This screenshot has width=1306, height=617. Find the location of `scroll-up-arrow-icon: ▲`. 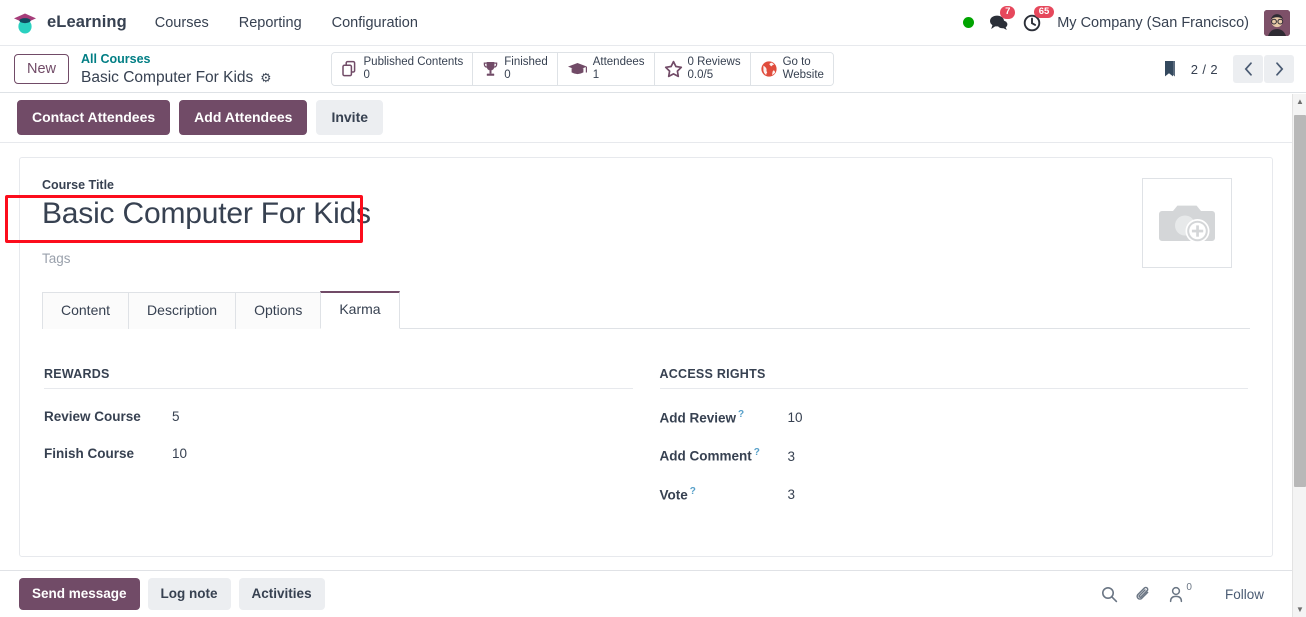

scroll-up-arrow-icon: ▲ is located at coordinates (1299, 101).